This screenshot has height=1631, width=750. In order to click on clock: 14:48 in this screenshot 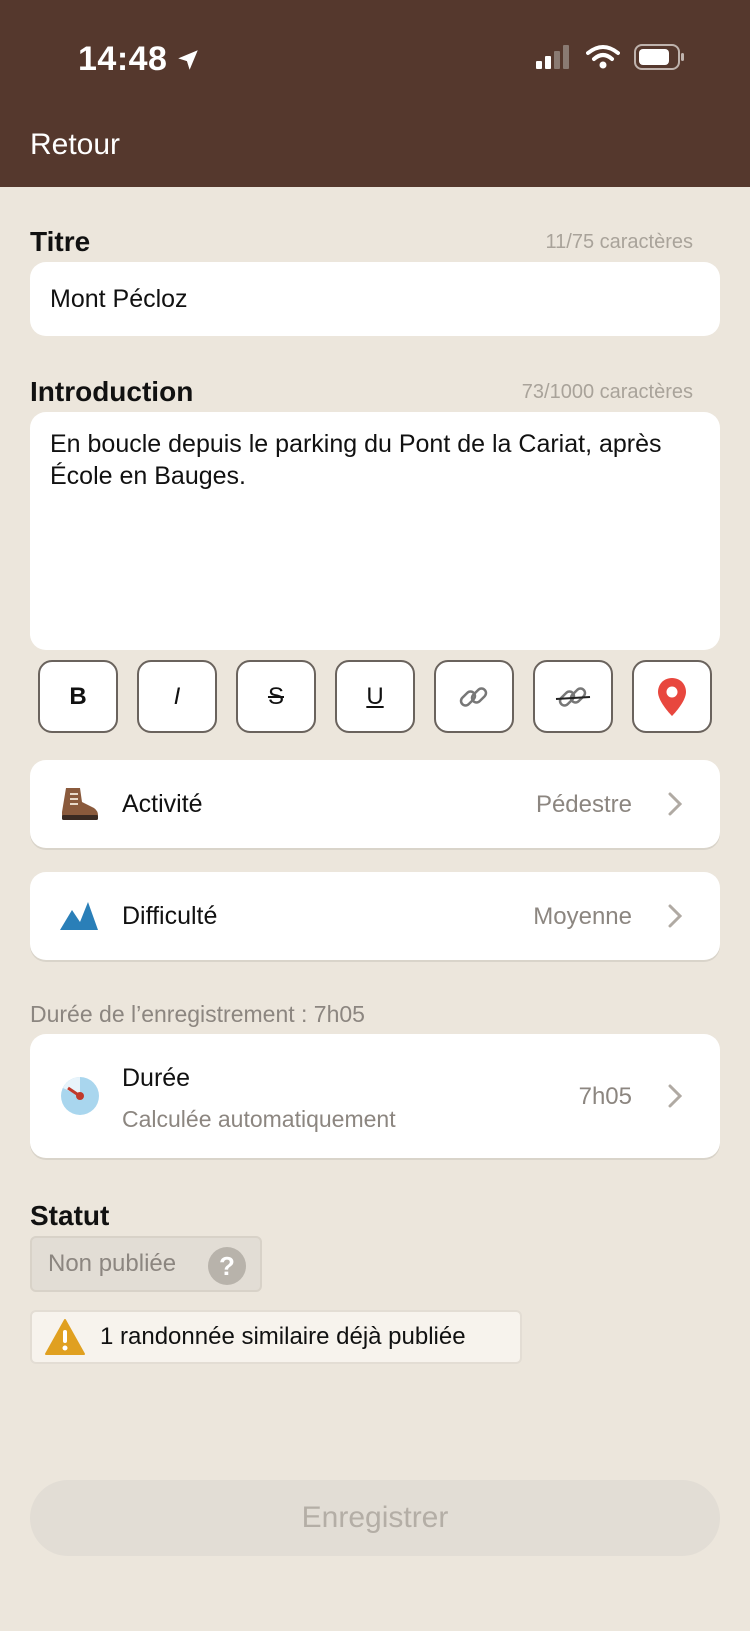, I will do `click(123, 59)`.